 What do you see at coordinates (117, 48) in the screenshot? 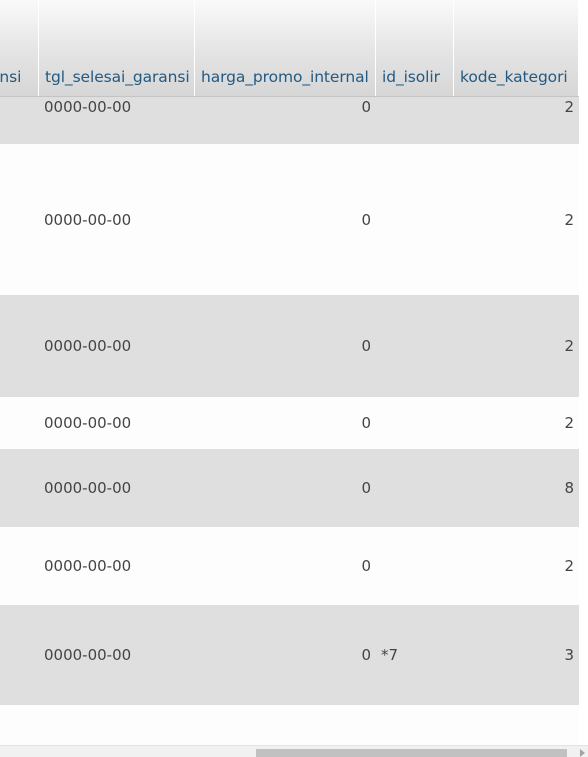
I see `column-header-tgl-selesai-garansi: tgl_selesai_garansi` at bounding box center [117, 48].